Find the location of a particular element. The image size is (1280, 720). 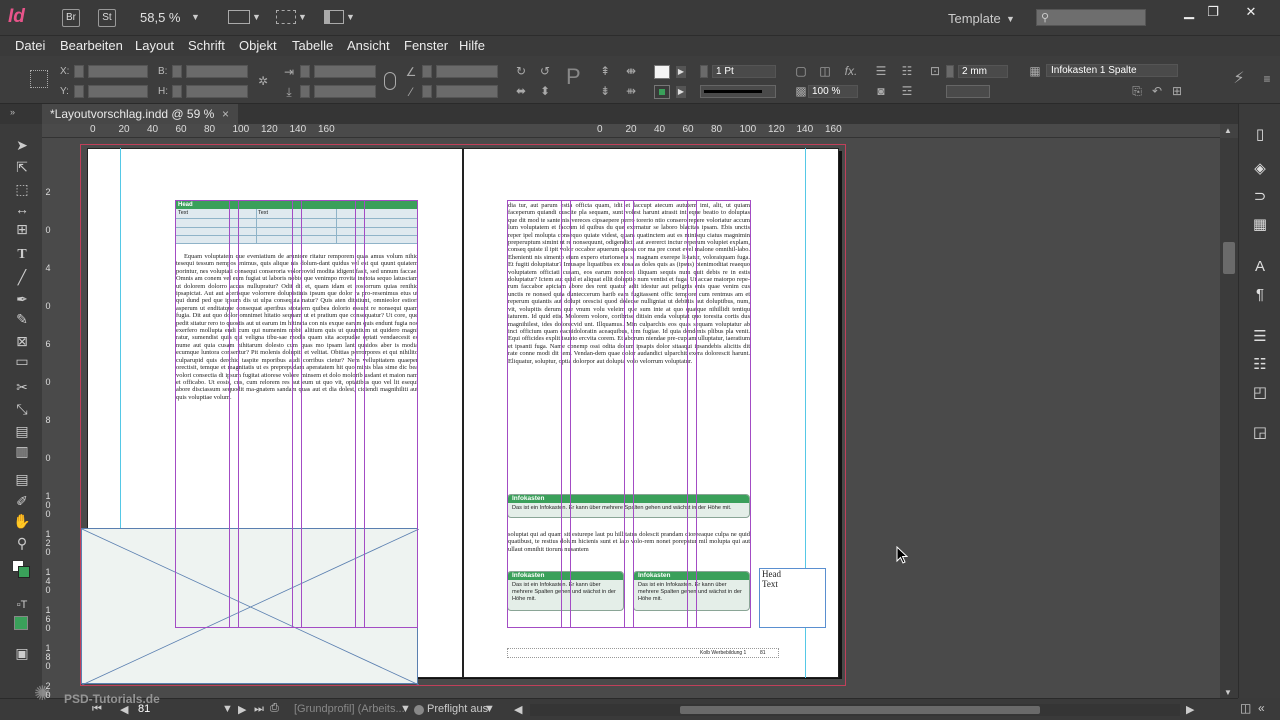

pasteboard-text-frame: Head Text is located at coordinates (792, 598).